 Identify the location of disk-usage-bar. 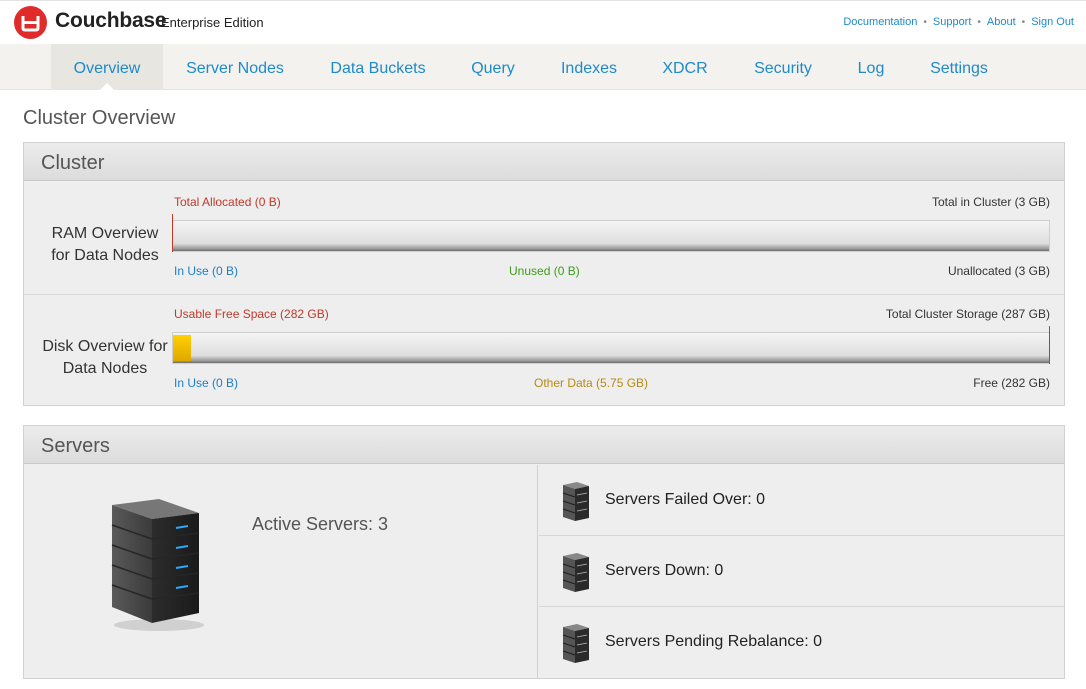
(611, 348).